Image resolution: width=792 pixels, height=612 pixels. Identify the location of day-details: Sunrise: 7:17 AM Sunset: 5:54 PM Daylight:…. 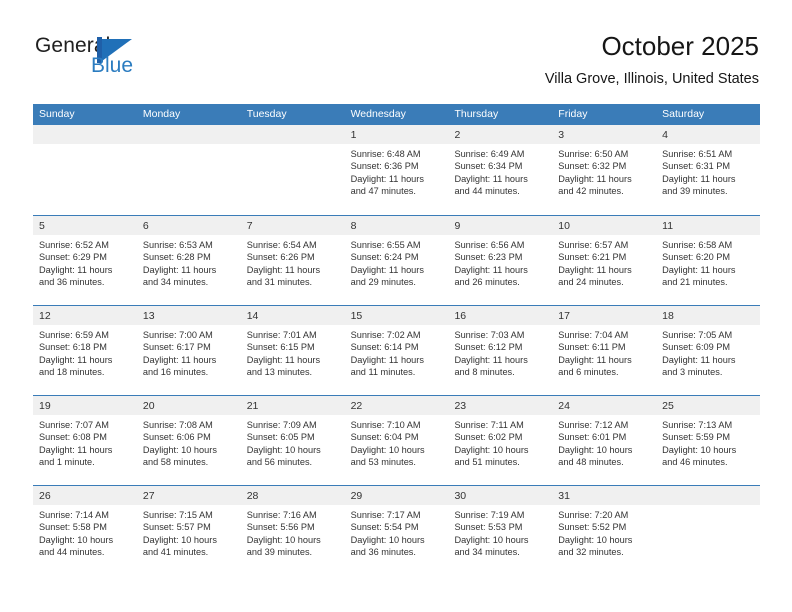
(397, 532).